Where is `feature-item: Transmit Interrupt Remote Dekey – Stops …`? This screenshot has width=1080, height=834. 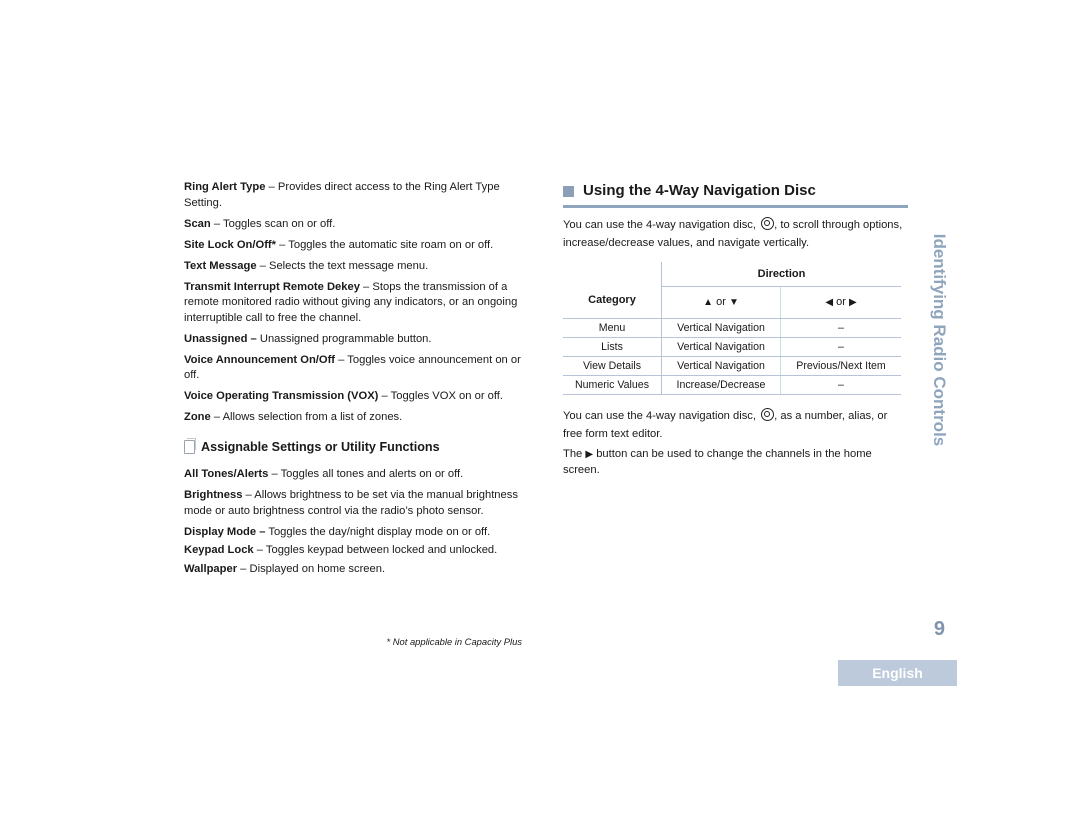 feature-item: Transmit Interrupt Remote Dekey – Stops … is located at coordinates (351, 302).